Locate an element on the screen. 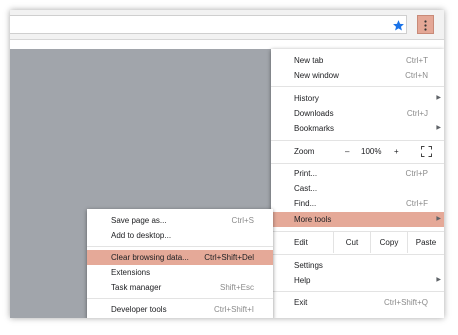 Image resolution: width=458 pixels, height=335 pixels. edit-label: Edit is located at coordinates (301, 242).